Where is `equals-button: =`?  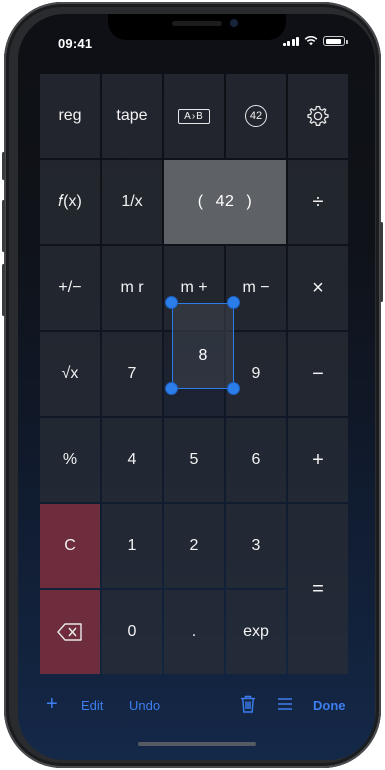 equals-button: = is located at coordinates (318, 589).